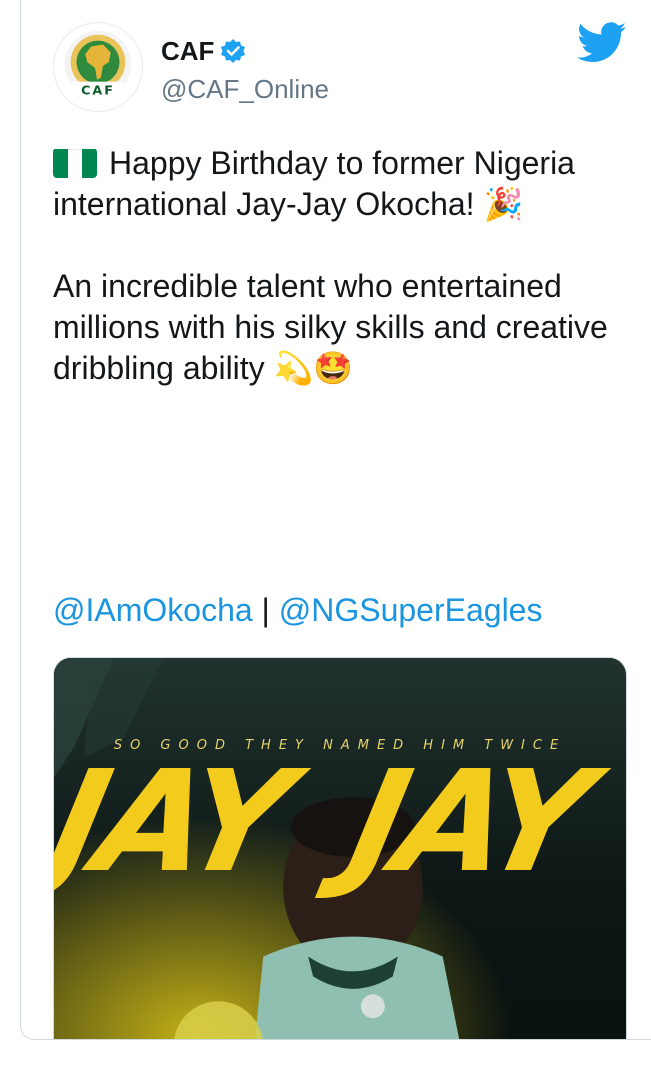 The height and width of the screenshot is (1078, 651). Describe the element at coordinates (187, 51) in the screenshot. I see `display-name: CAF` at that location.